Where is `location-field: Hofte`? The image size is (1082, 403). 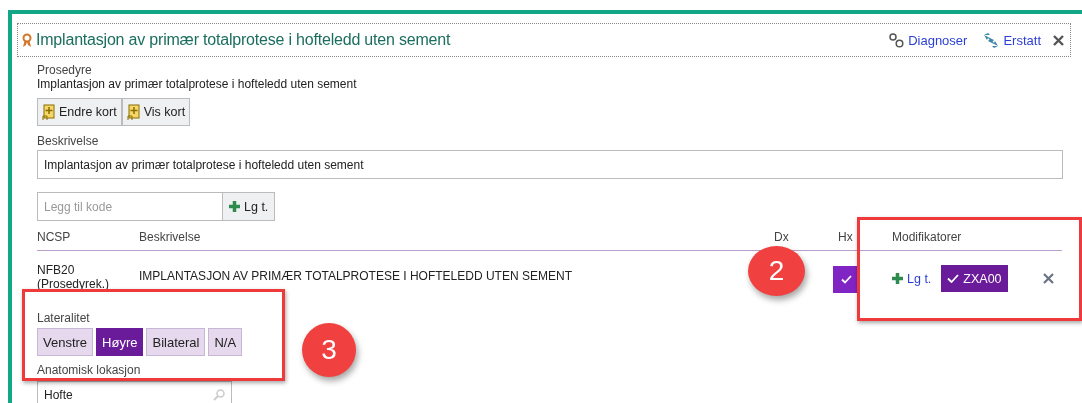
location-field: Hofte is located at coordinates (134, 392).